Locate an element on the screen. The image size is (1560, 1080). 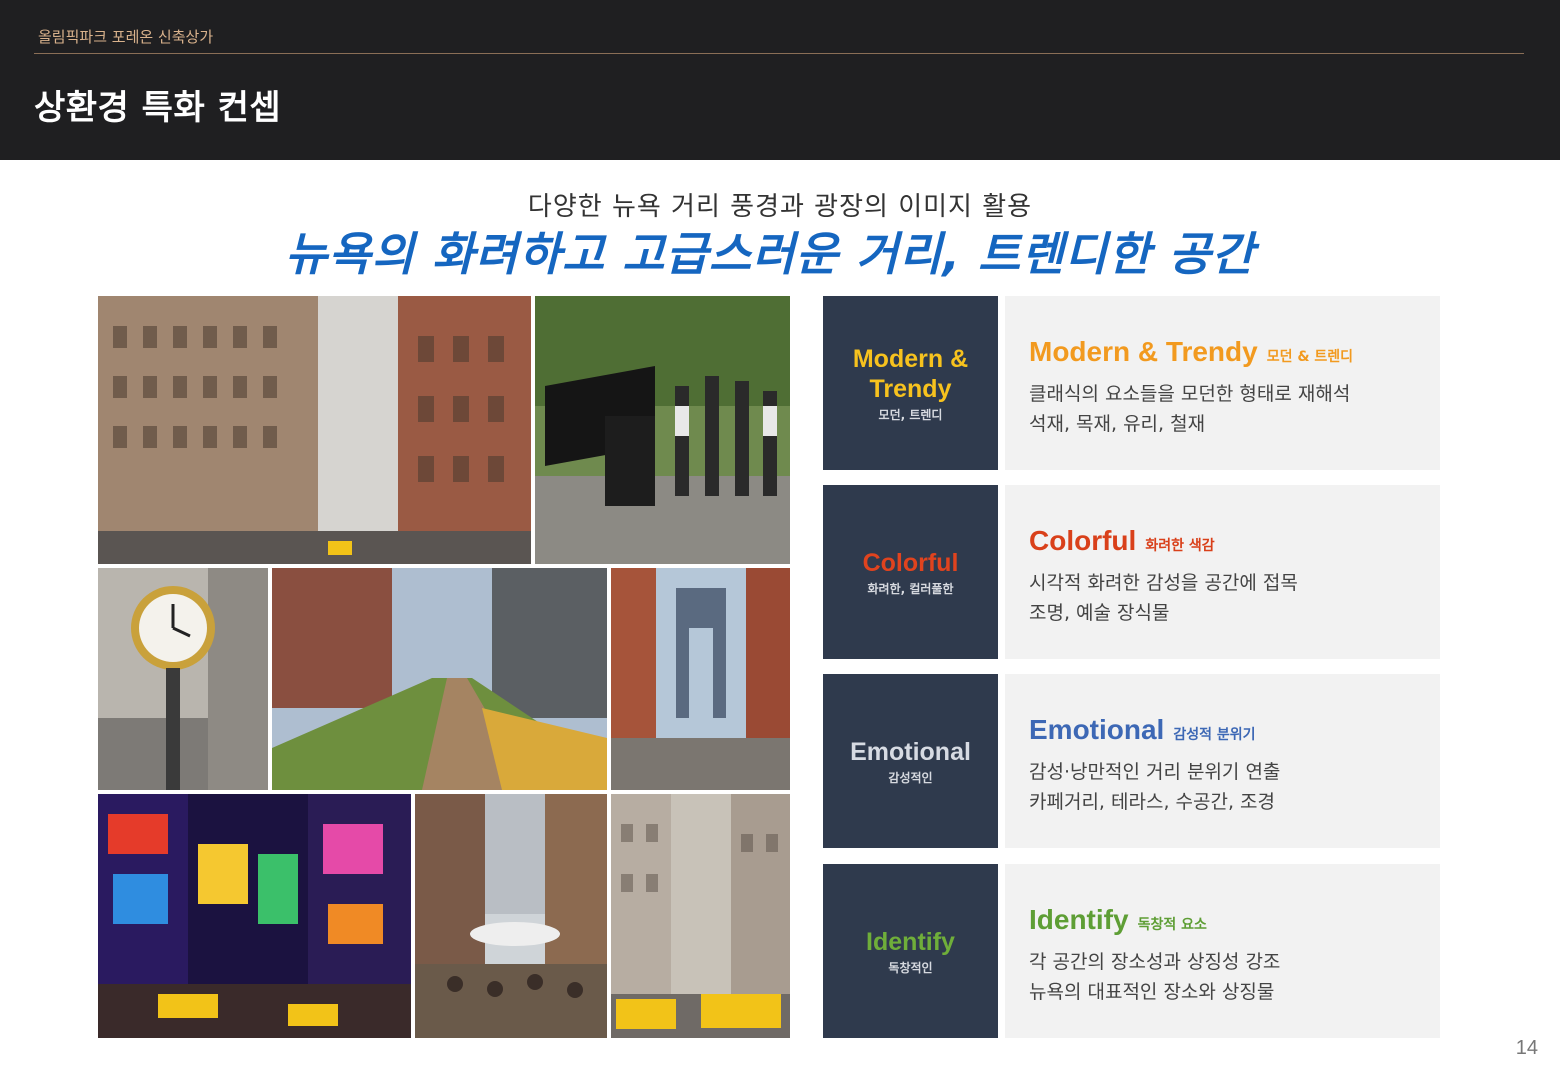
concept-title-ko: 독창적 요소 is located at coordinates (1172, 925).